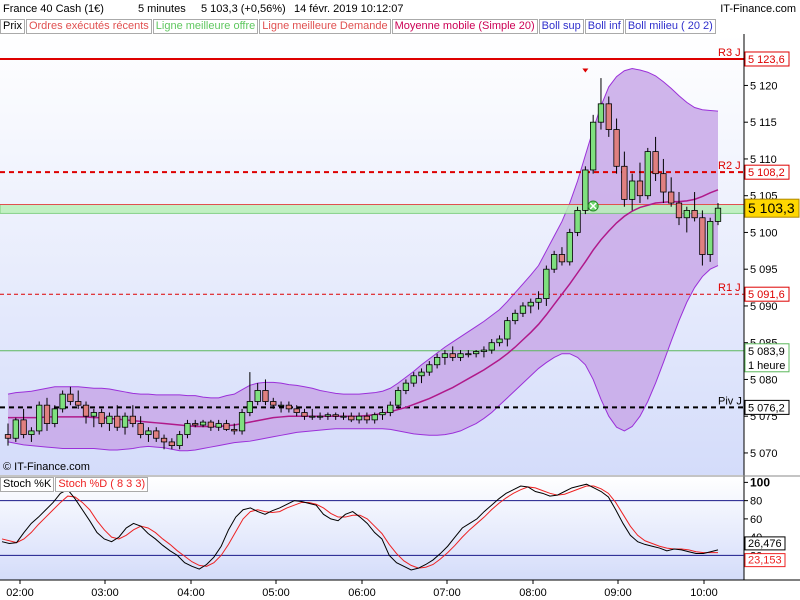 Image resolution: width=800 pixels, height=600 pixels. What do you see at coordinates (766, 352) in the screenshot?
I see `hour-level-value: 5 083,9` at bounding box center [766, 352].